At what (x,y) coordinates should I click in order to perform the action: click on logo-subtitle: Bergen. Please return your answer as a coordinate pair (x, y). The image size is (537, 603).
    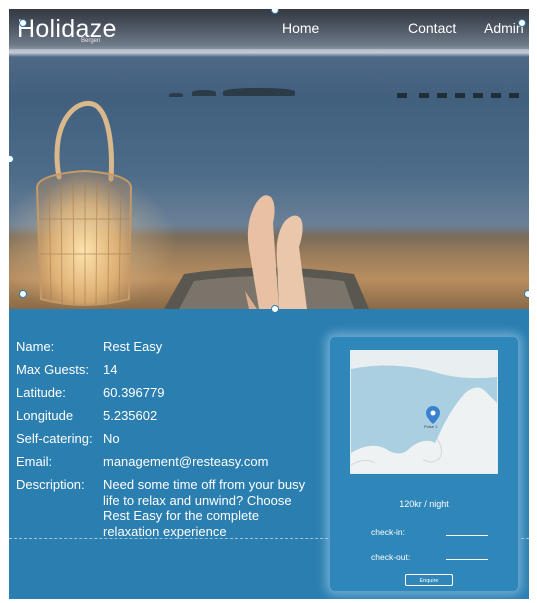
    Looking at the image, I should click on (91, 41).